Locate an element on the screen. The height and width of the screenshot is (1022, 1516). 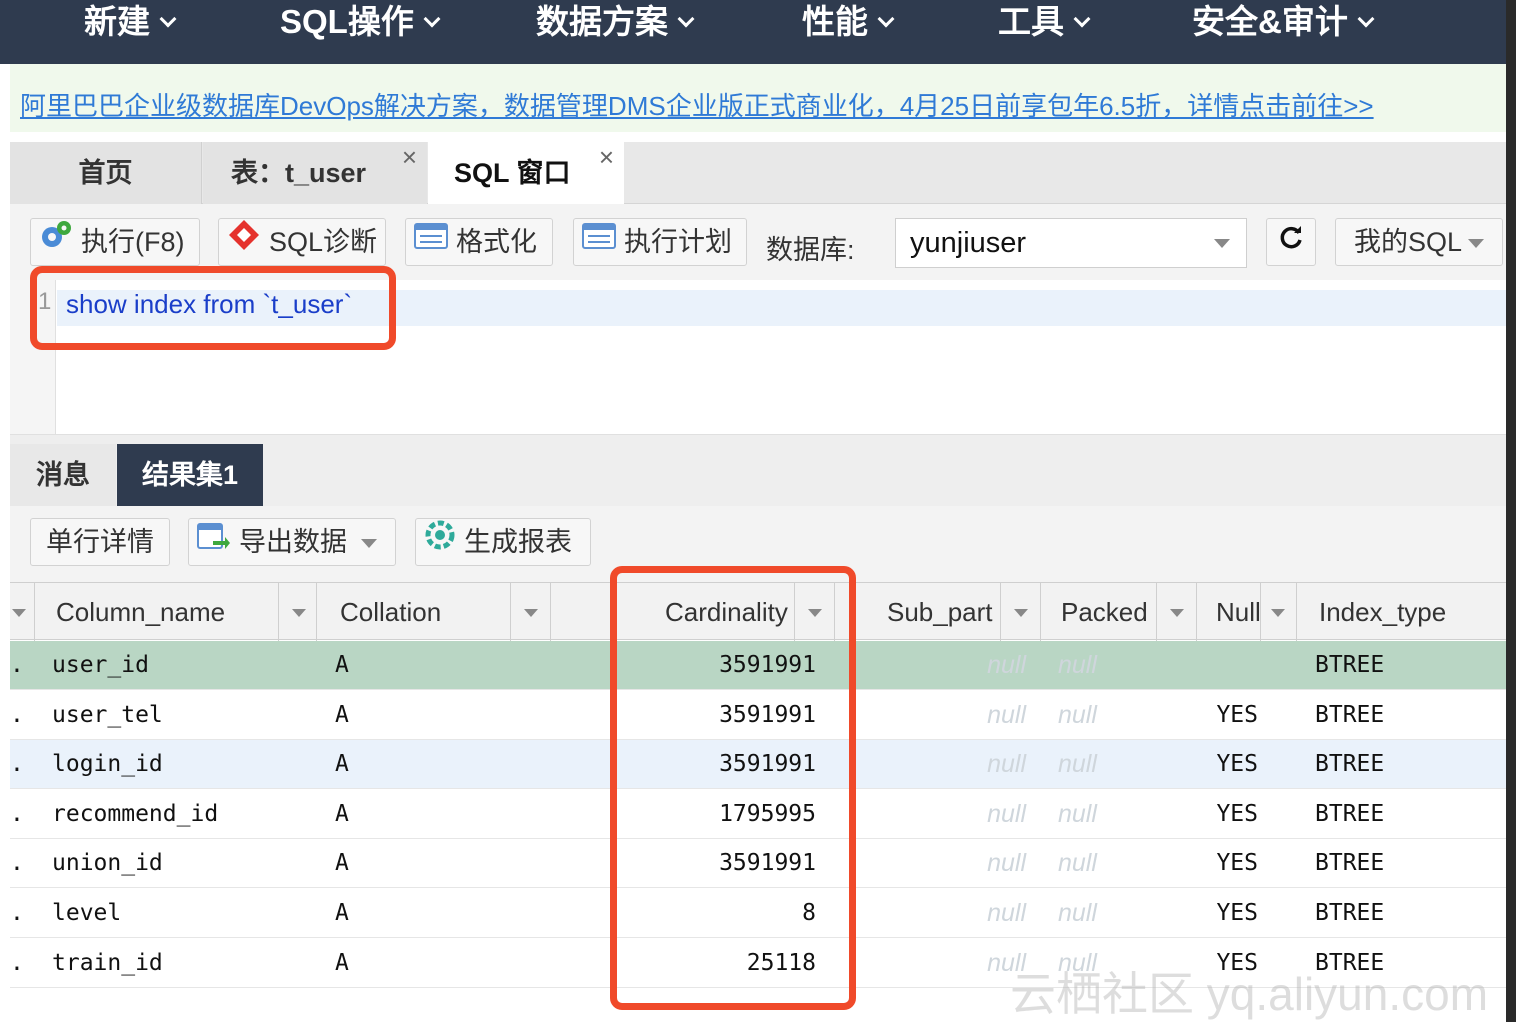
generate-report-button: 生成报表 is located at coordinates (503, 542).